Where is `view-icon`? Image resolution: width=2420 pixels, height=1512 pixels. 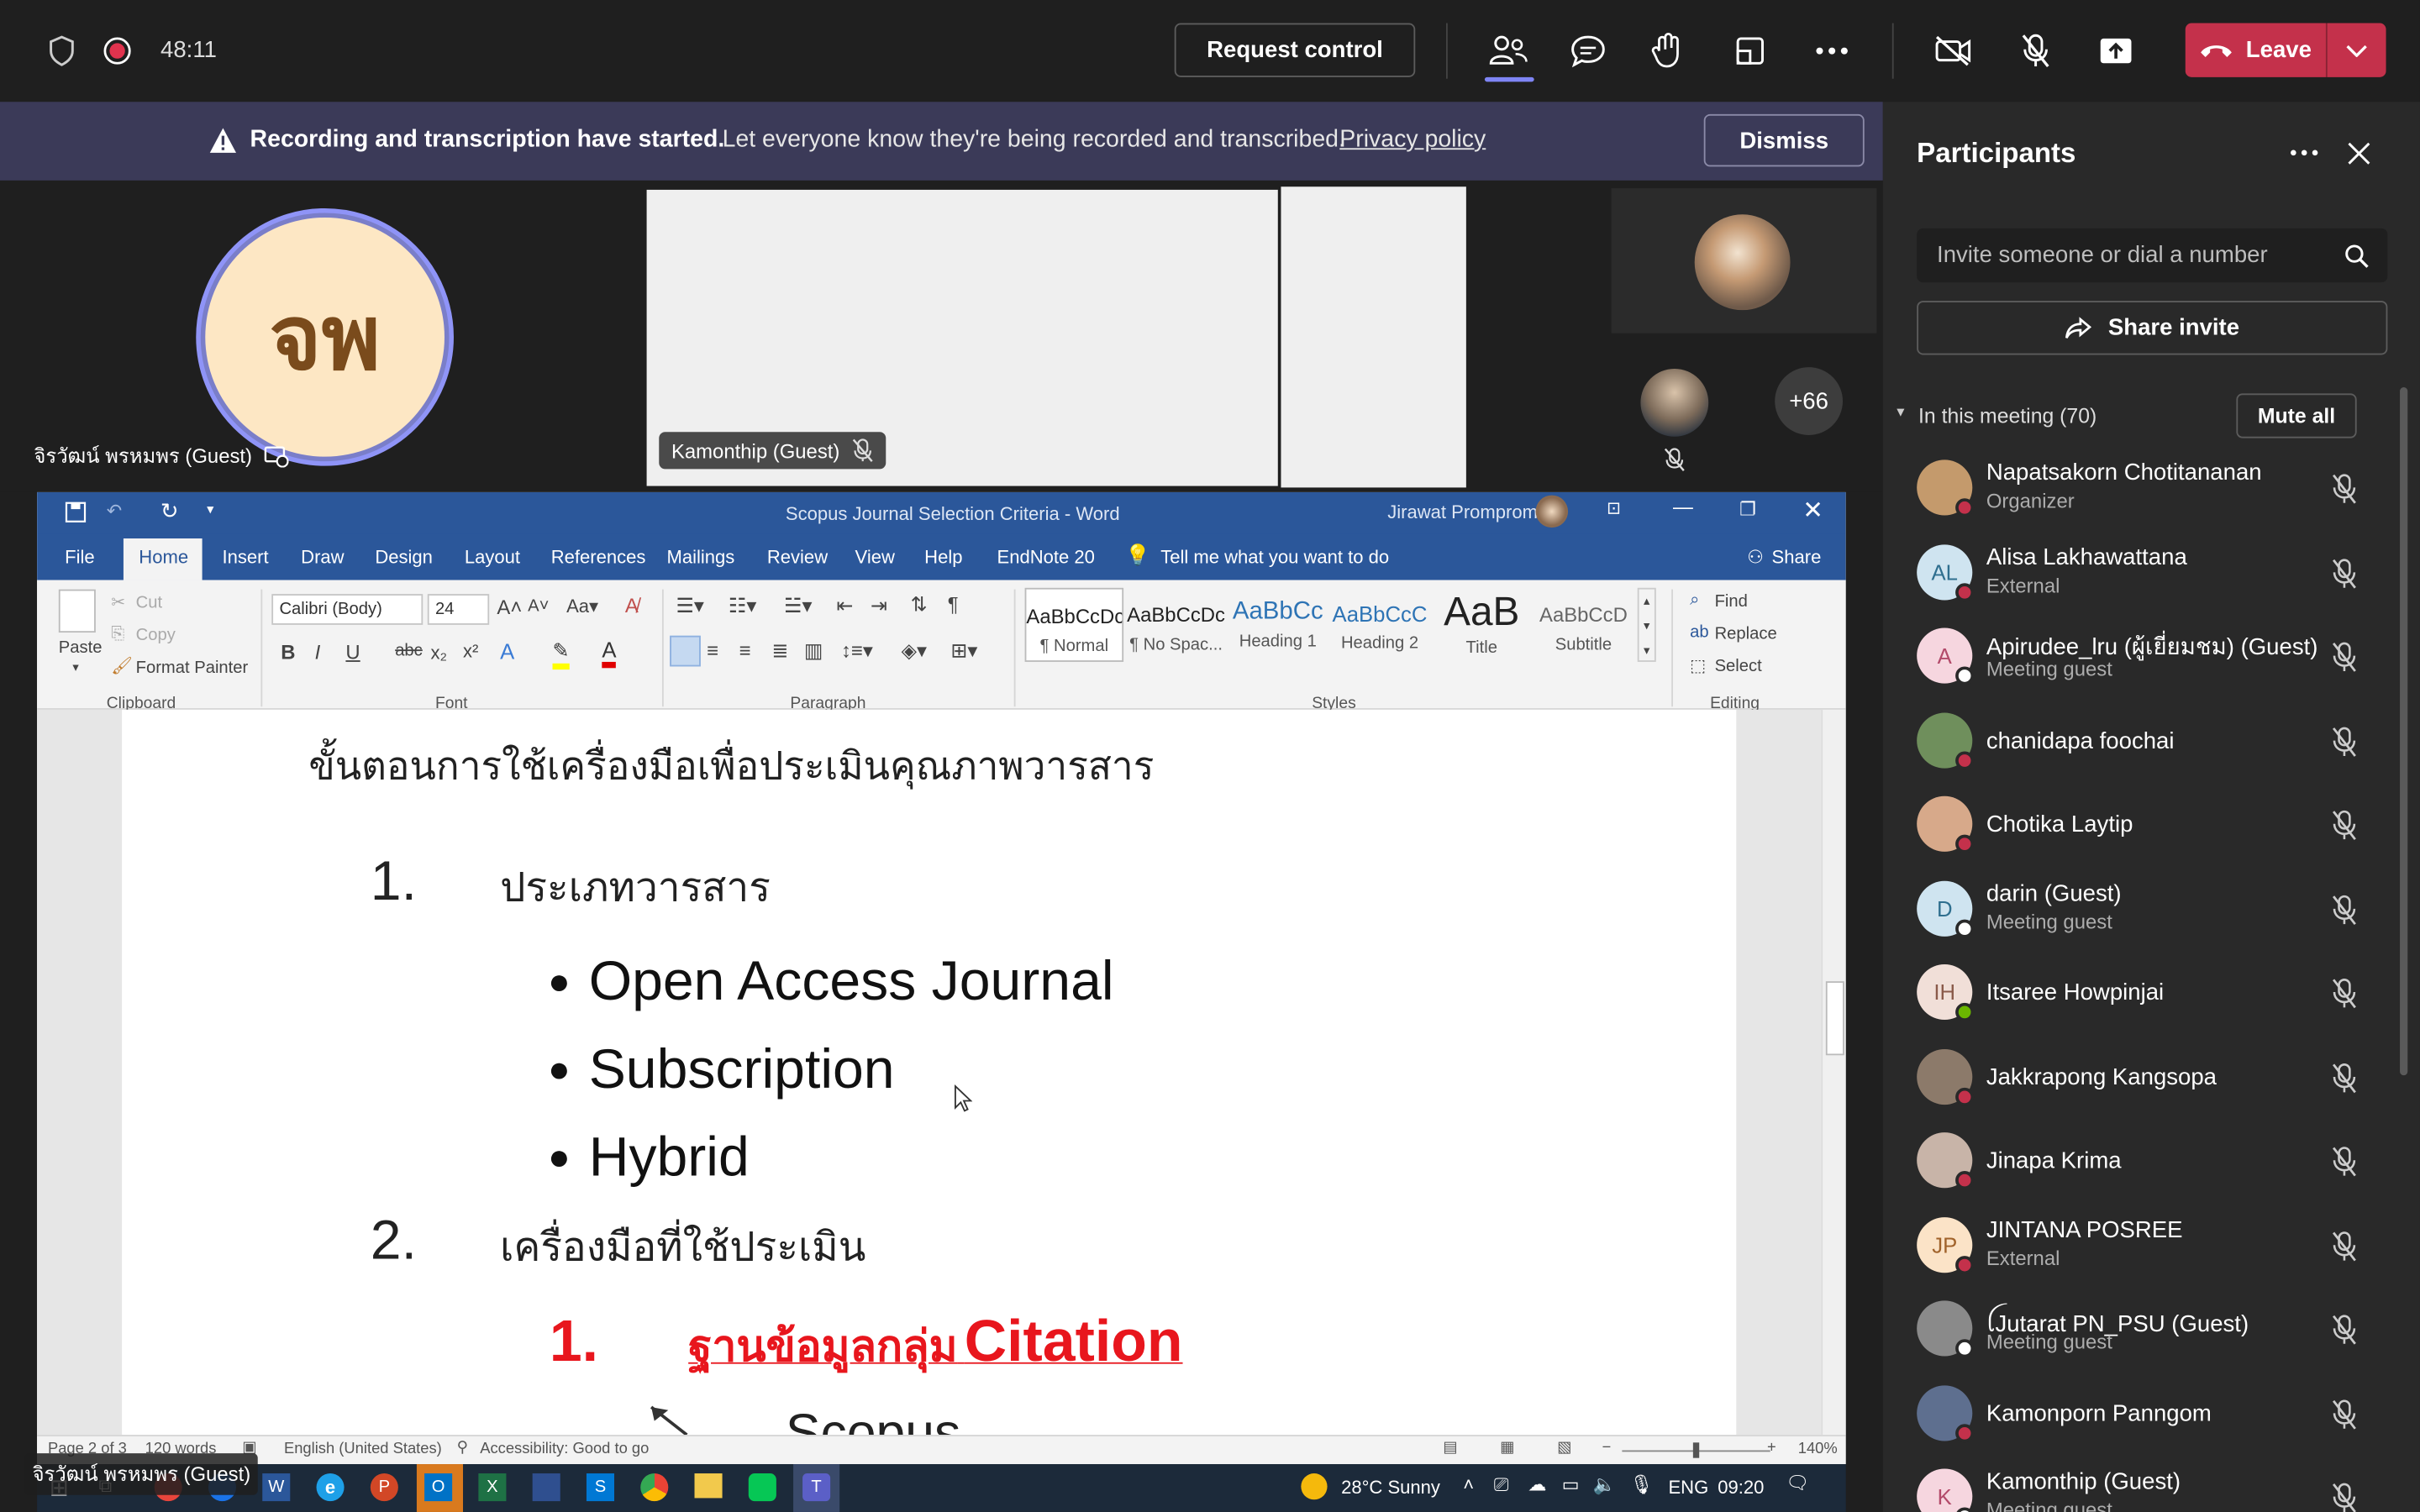
view-icon is located at coordinates (1750, 50).